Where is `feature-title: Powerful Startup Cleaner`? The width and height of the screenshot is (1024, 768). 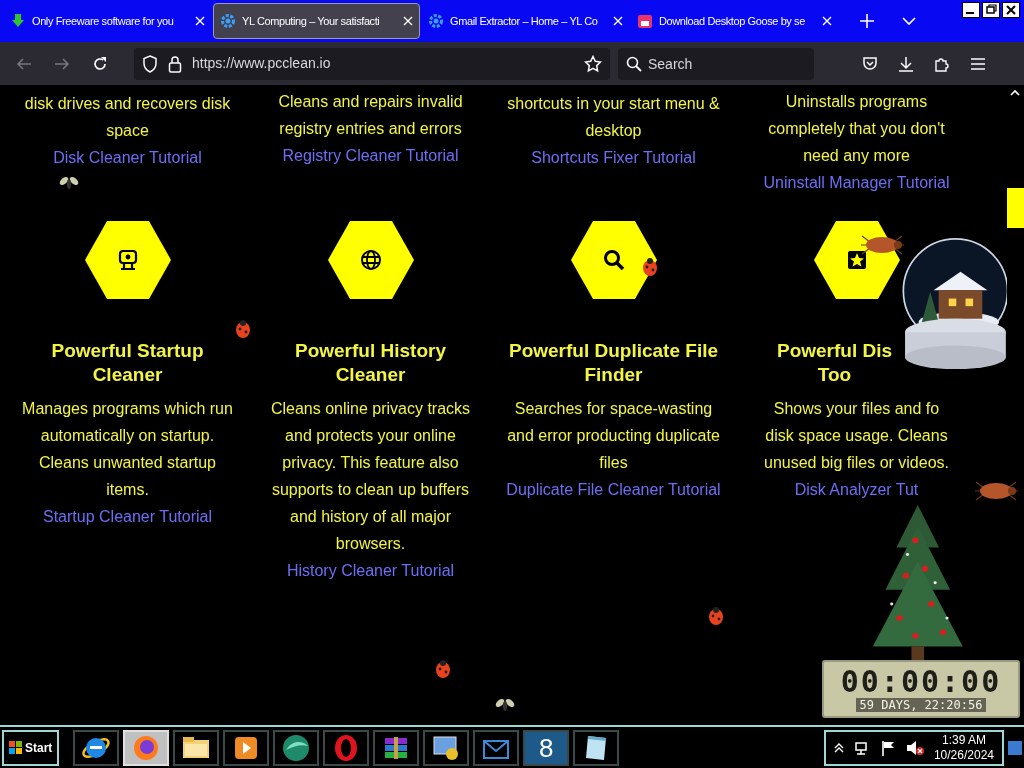
feature-title: Powerful Startup Cleaner is located at coordinates (127, 363).